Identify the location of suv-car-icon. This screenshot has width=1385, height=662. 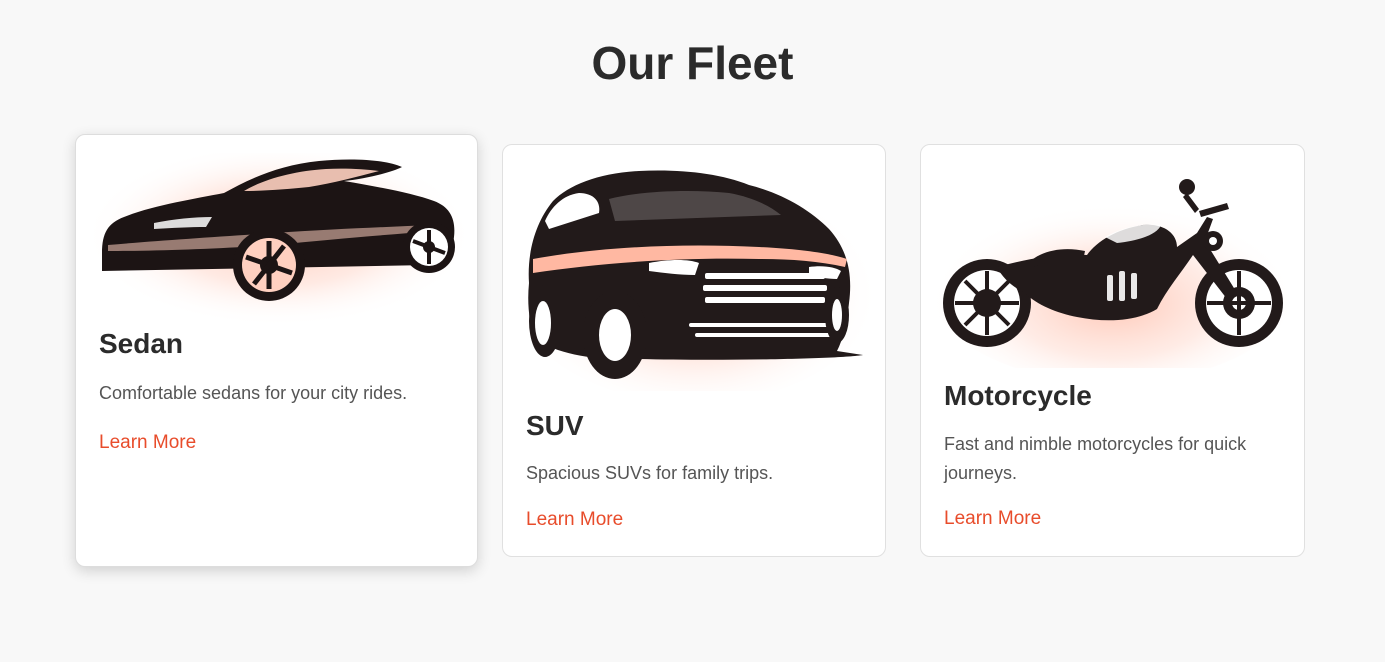
(695, 277).